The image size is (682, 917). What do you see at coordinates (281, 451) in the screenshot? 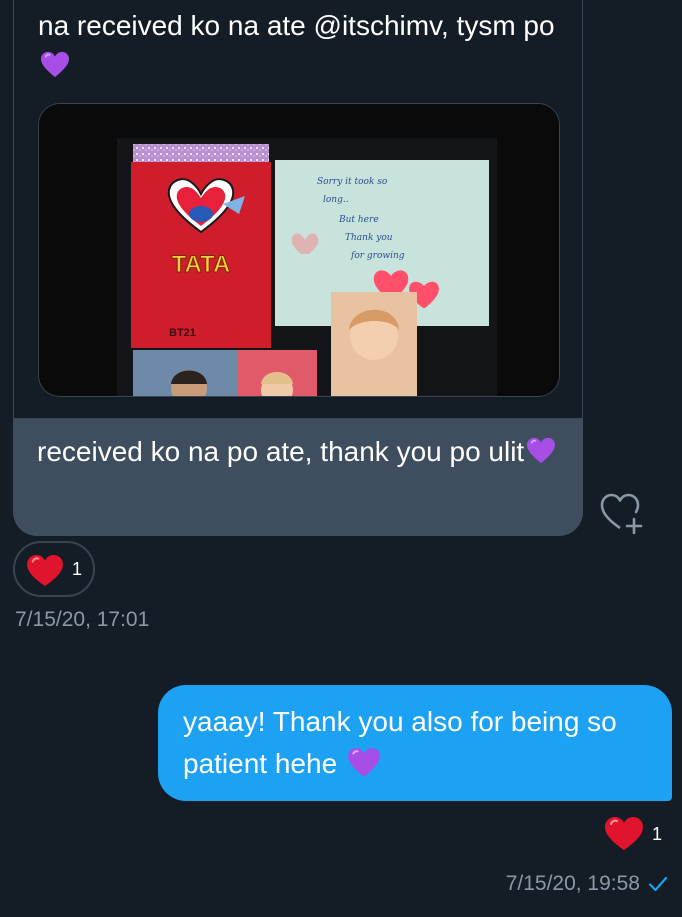
I see `received-message-body: received ko na po ate, thank you po ulit` at bounding box center [281, 451].